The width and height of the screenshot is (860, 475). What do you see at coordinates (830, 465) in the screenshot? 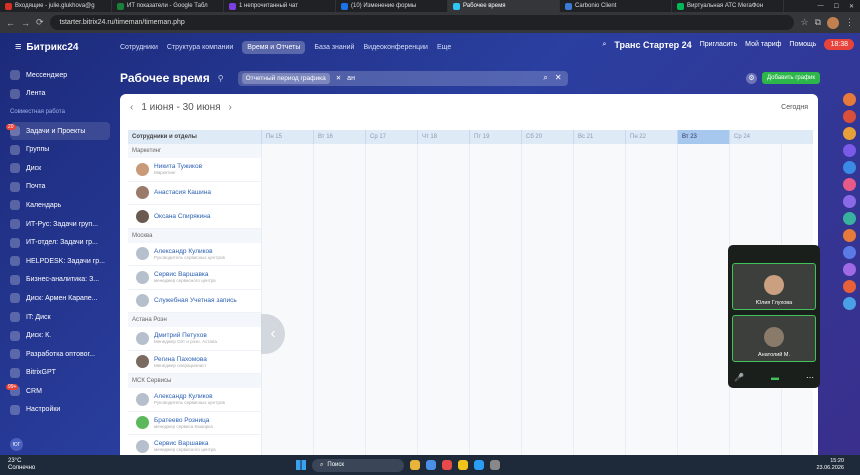
I see `system-clock: 15:20 23.06.2026` at bounding box center [830, 465].